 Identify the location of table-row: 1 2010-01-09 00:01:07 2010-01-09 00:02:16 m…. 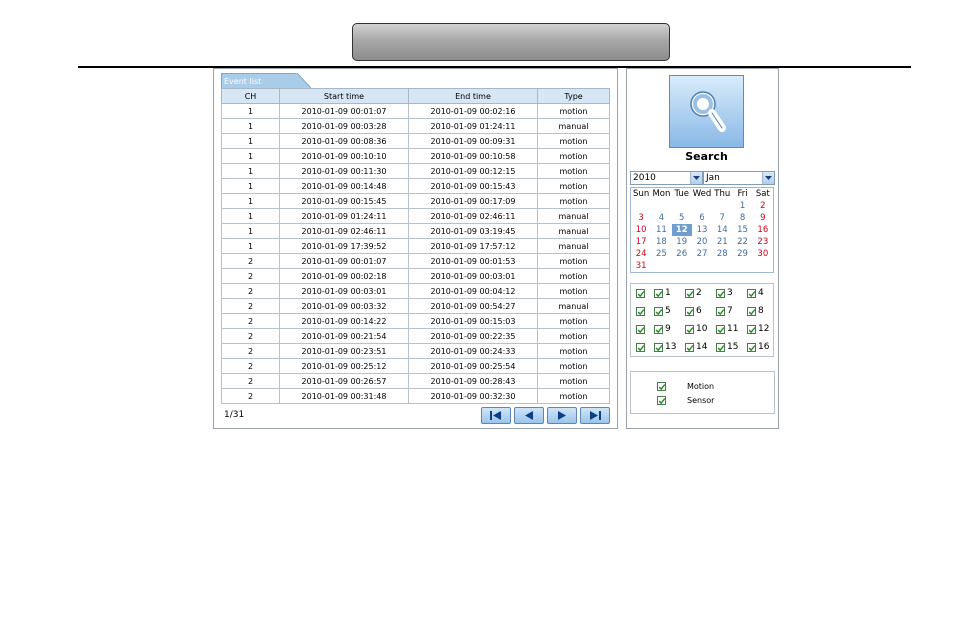
(415, 111).